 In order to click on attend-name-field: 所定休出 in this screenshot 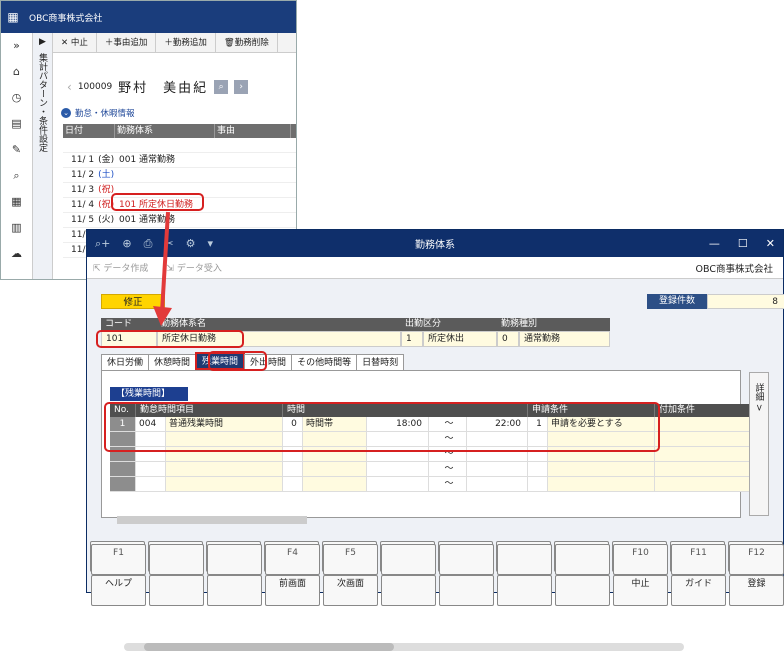, I will do `click(460, 339)`.